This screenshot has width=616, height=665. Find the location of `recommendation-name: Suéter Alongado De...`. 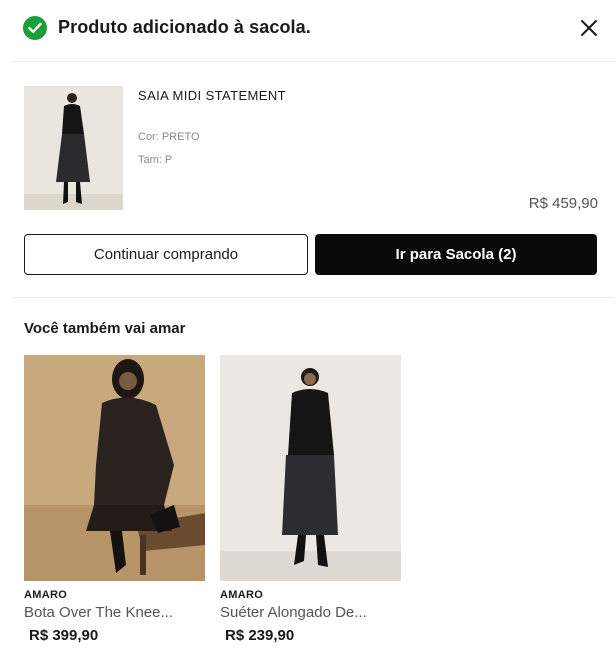

recommendation-name: Suéter Alongado De... is located at coordinates (293, 612).